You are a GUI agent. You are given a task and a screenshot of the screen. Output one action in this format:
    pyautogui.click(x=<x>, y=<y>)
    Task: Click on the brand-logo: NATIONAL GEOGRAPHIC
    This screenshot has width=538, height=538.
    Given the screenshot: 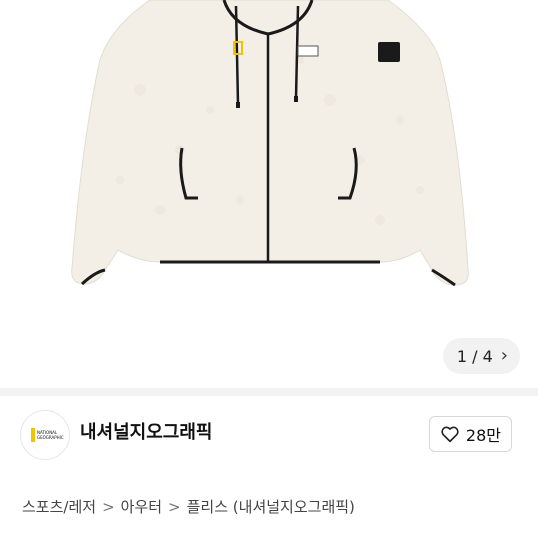 What is the action you would take?
    pyautogui.click(x=45, y=435)
    